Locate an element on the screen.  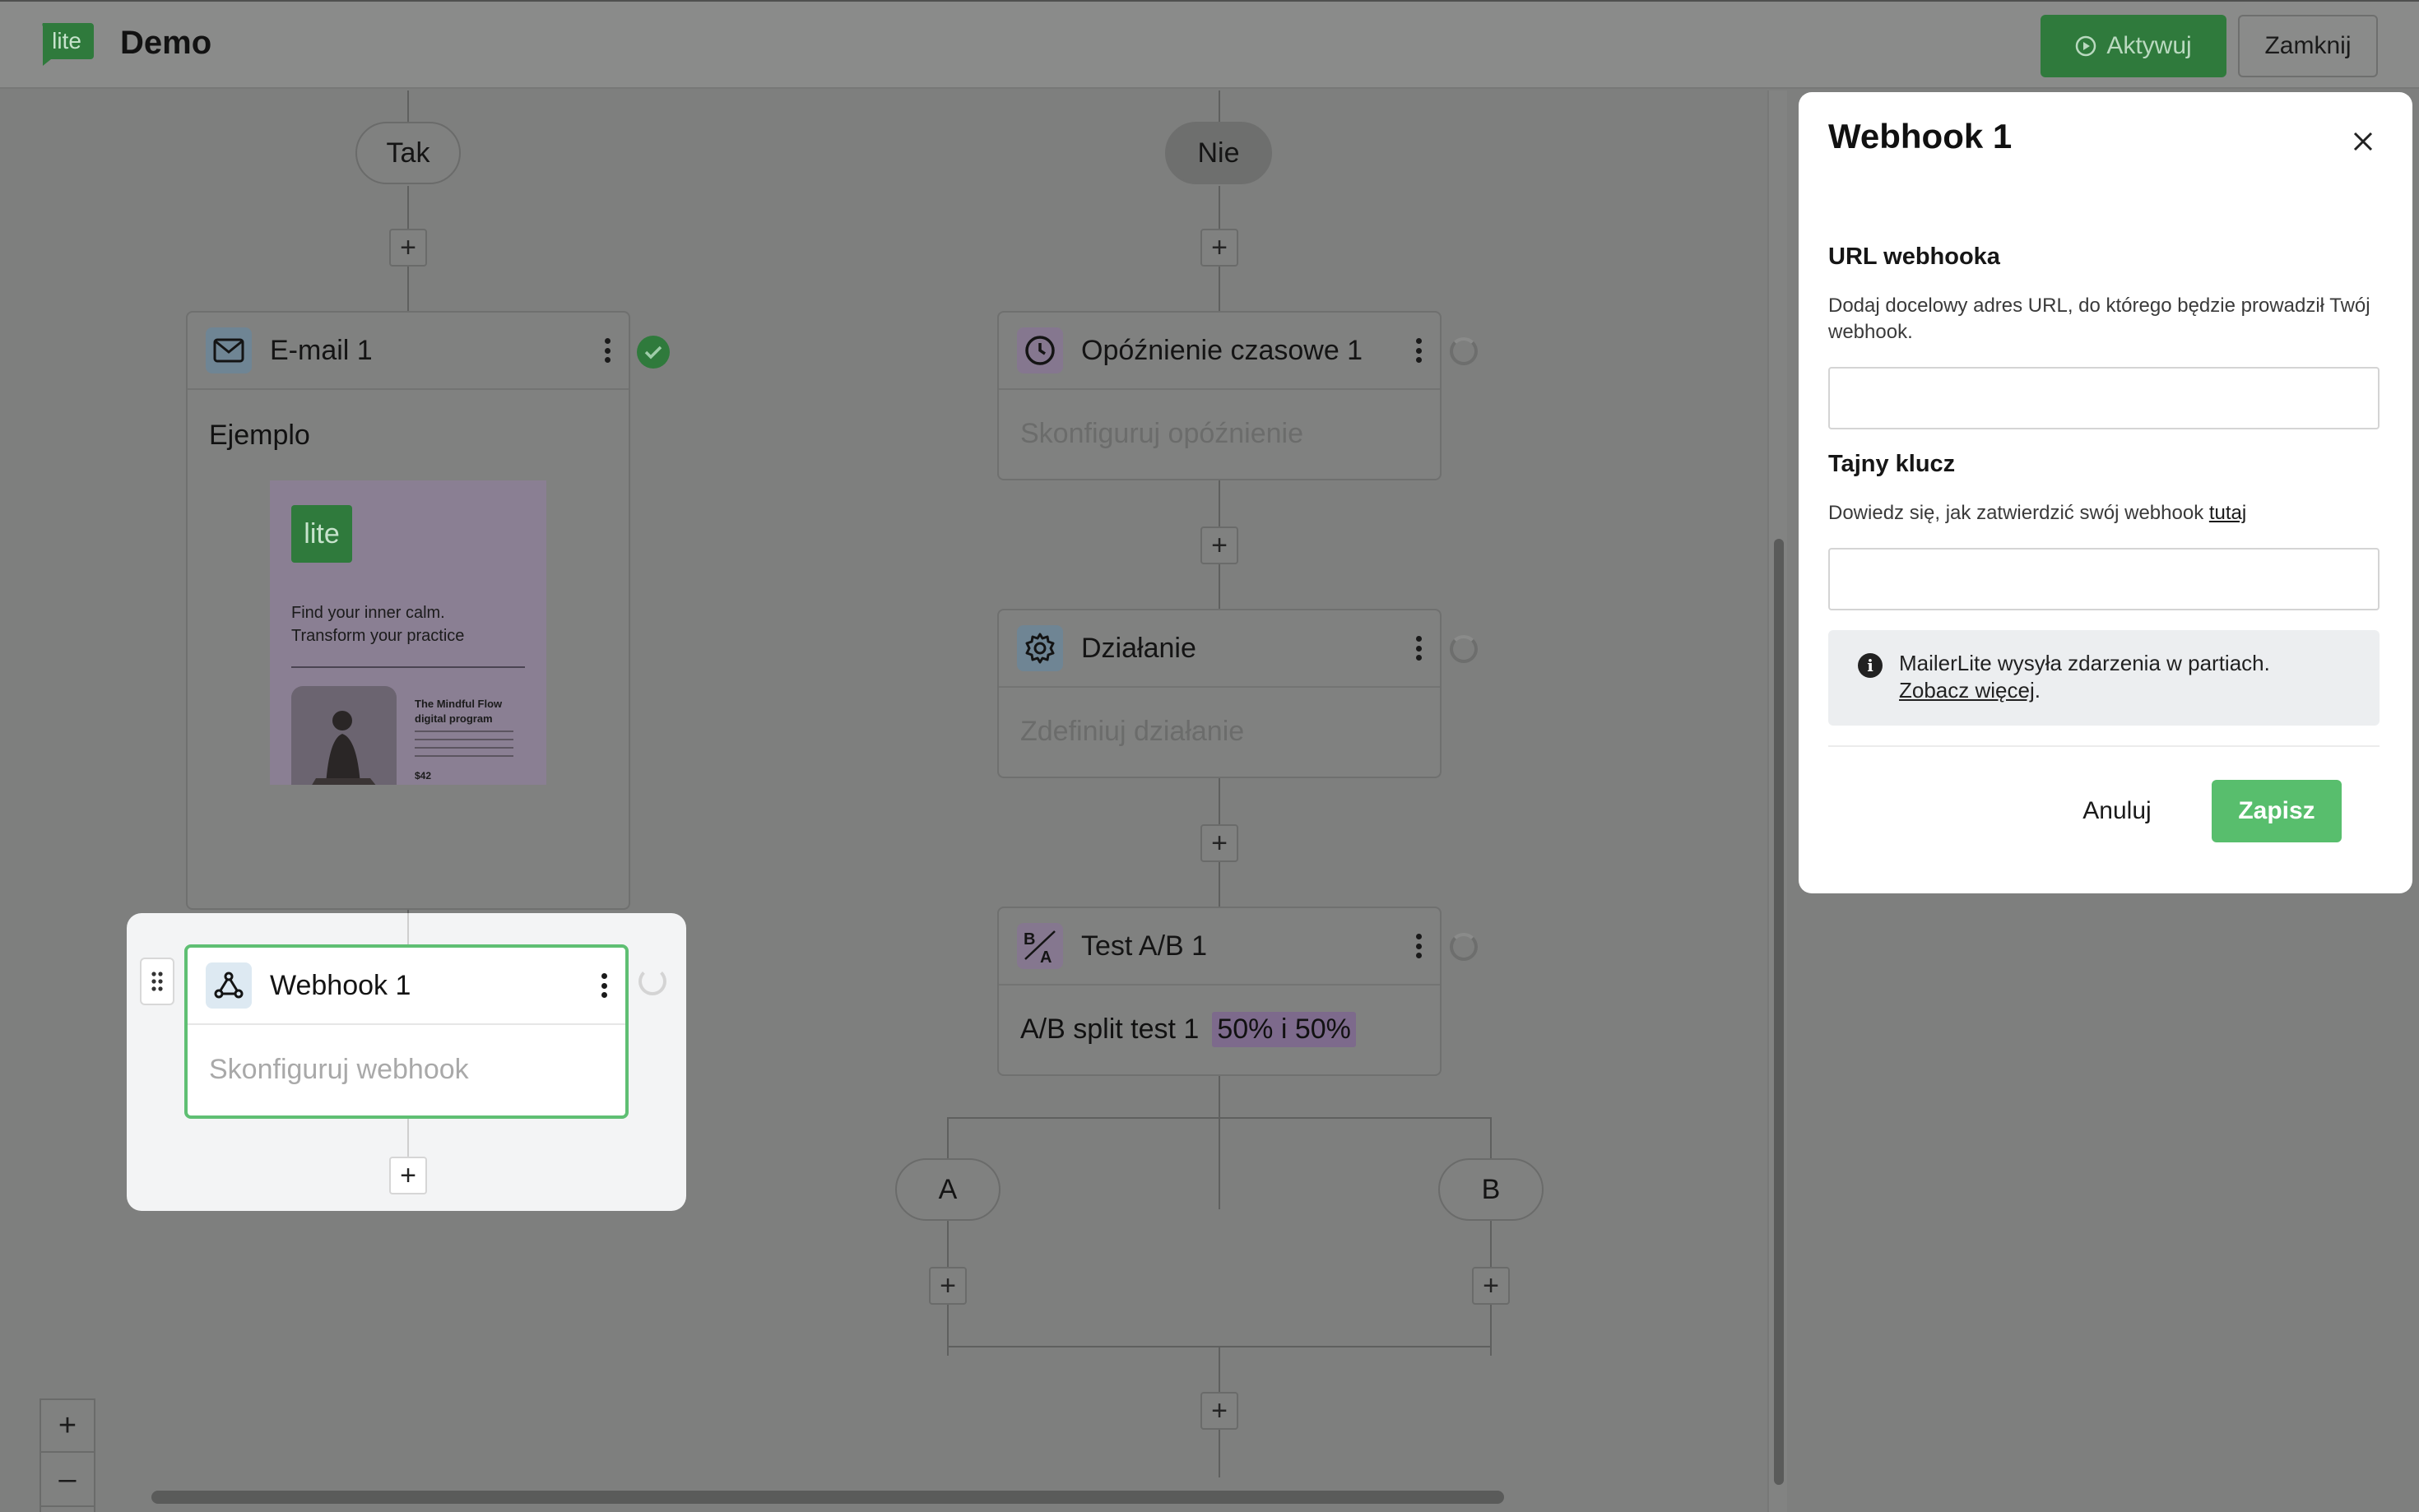
gear-icon is located at coordinates (1040, 648).